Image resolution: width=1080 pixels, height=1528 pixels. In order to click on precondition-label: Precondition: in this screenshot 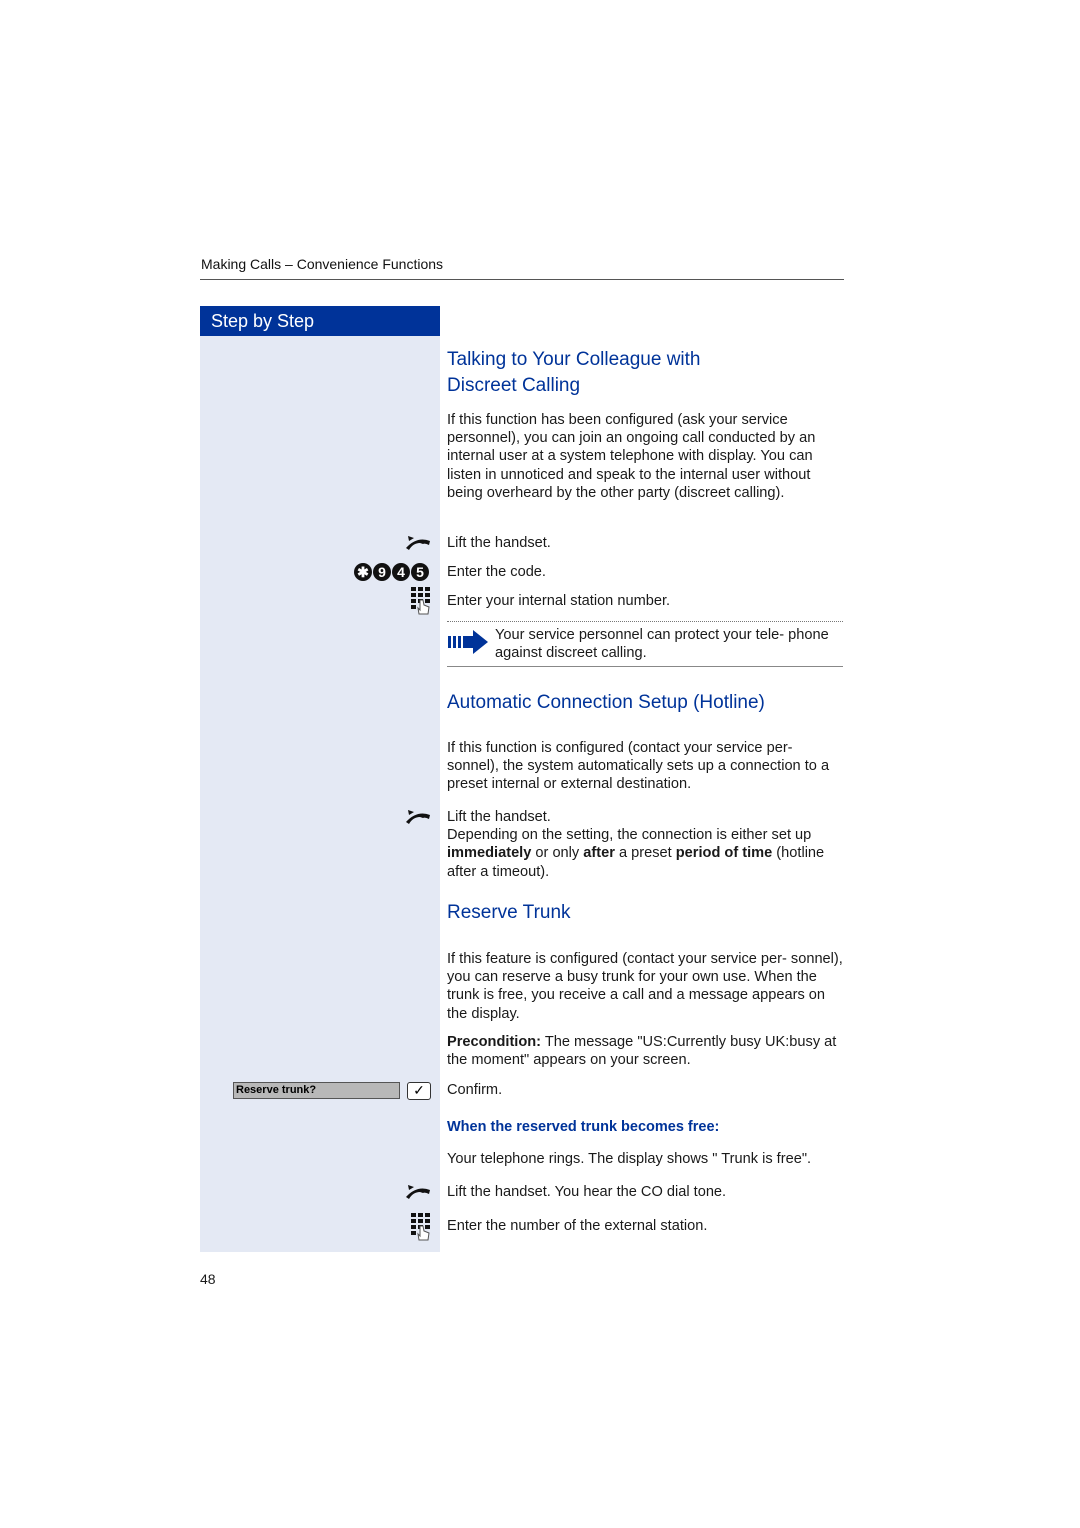, I will do `click(494, 1042)`.